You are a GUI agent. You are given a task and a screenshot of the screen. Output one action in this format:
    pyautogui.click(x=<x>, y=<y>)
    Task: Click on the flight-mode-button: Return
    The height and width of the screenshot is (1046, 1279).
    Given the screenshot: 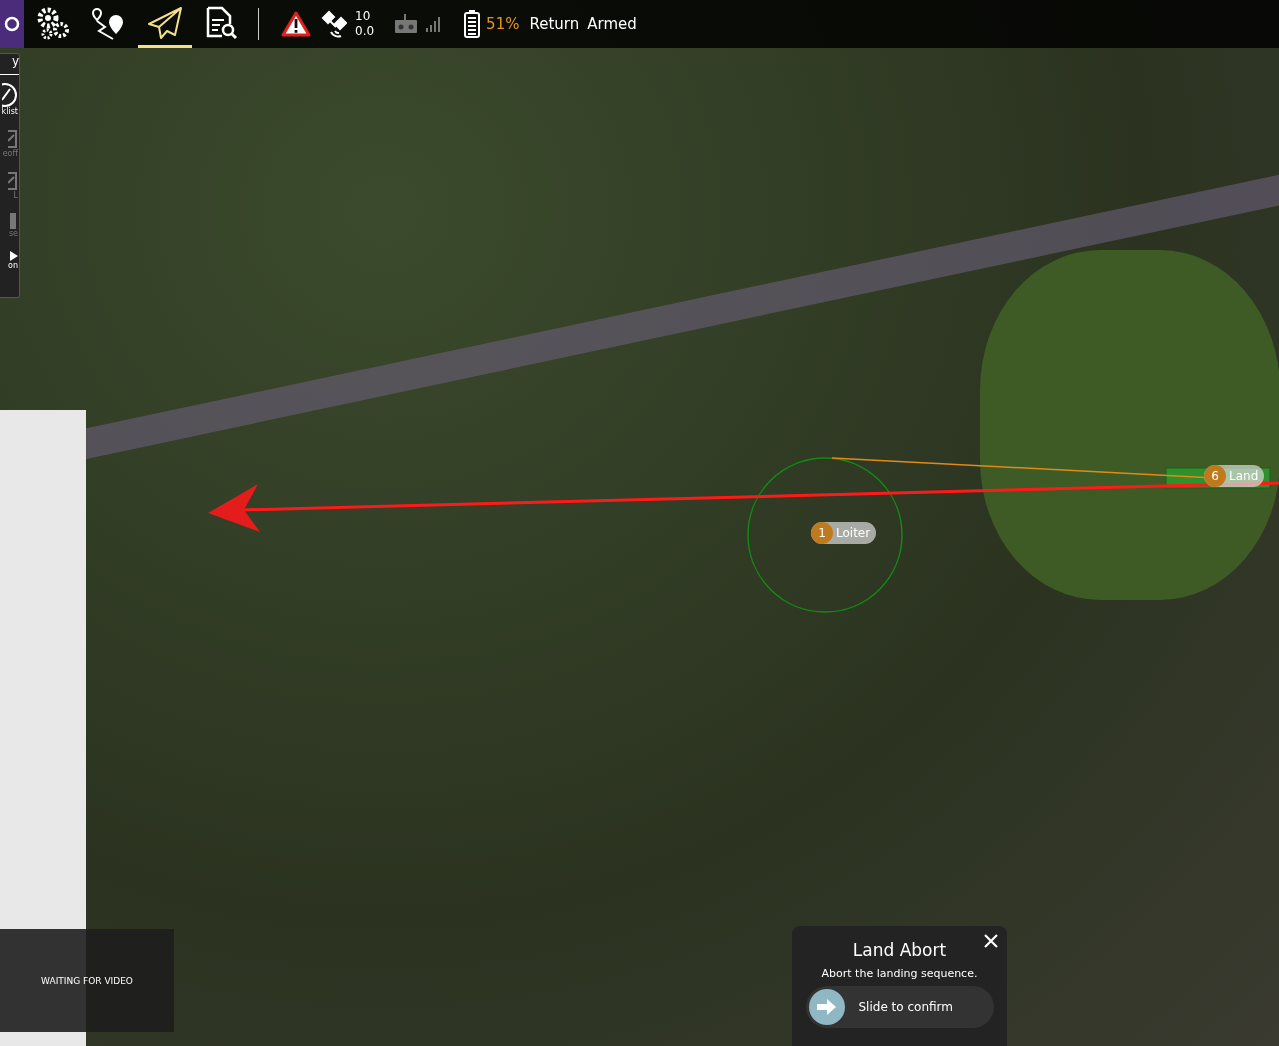 What is the action you would take?
    pyautogui.click(x=554, y=24)
    